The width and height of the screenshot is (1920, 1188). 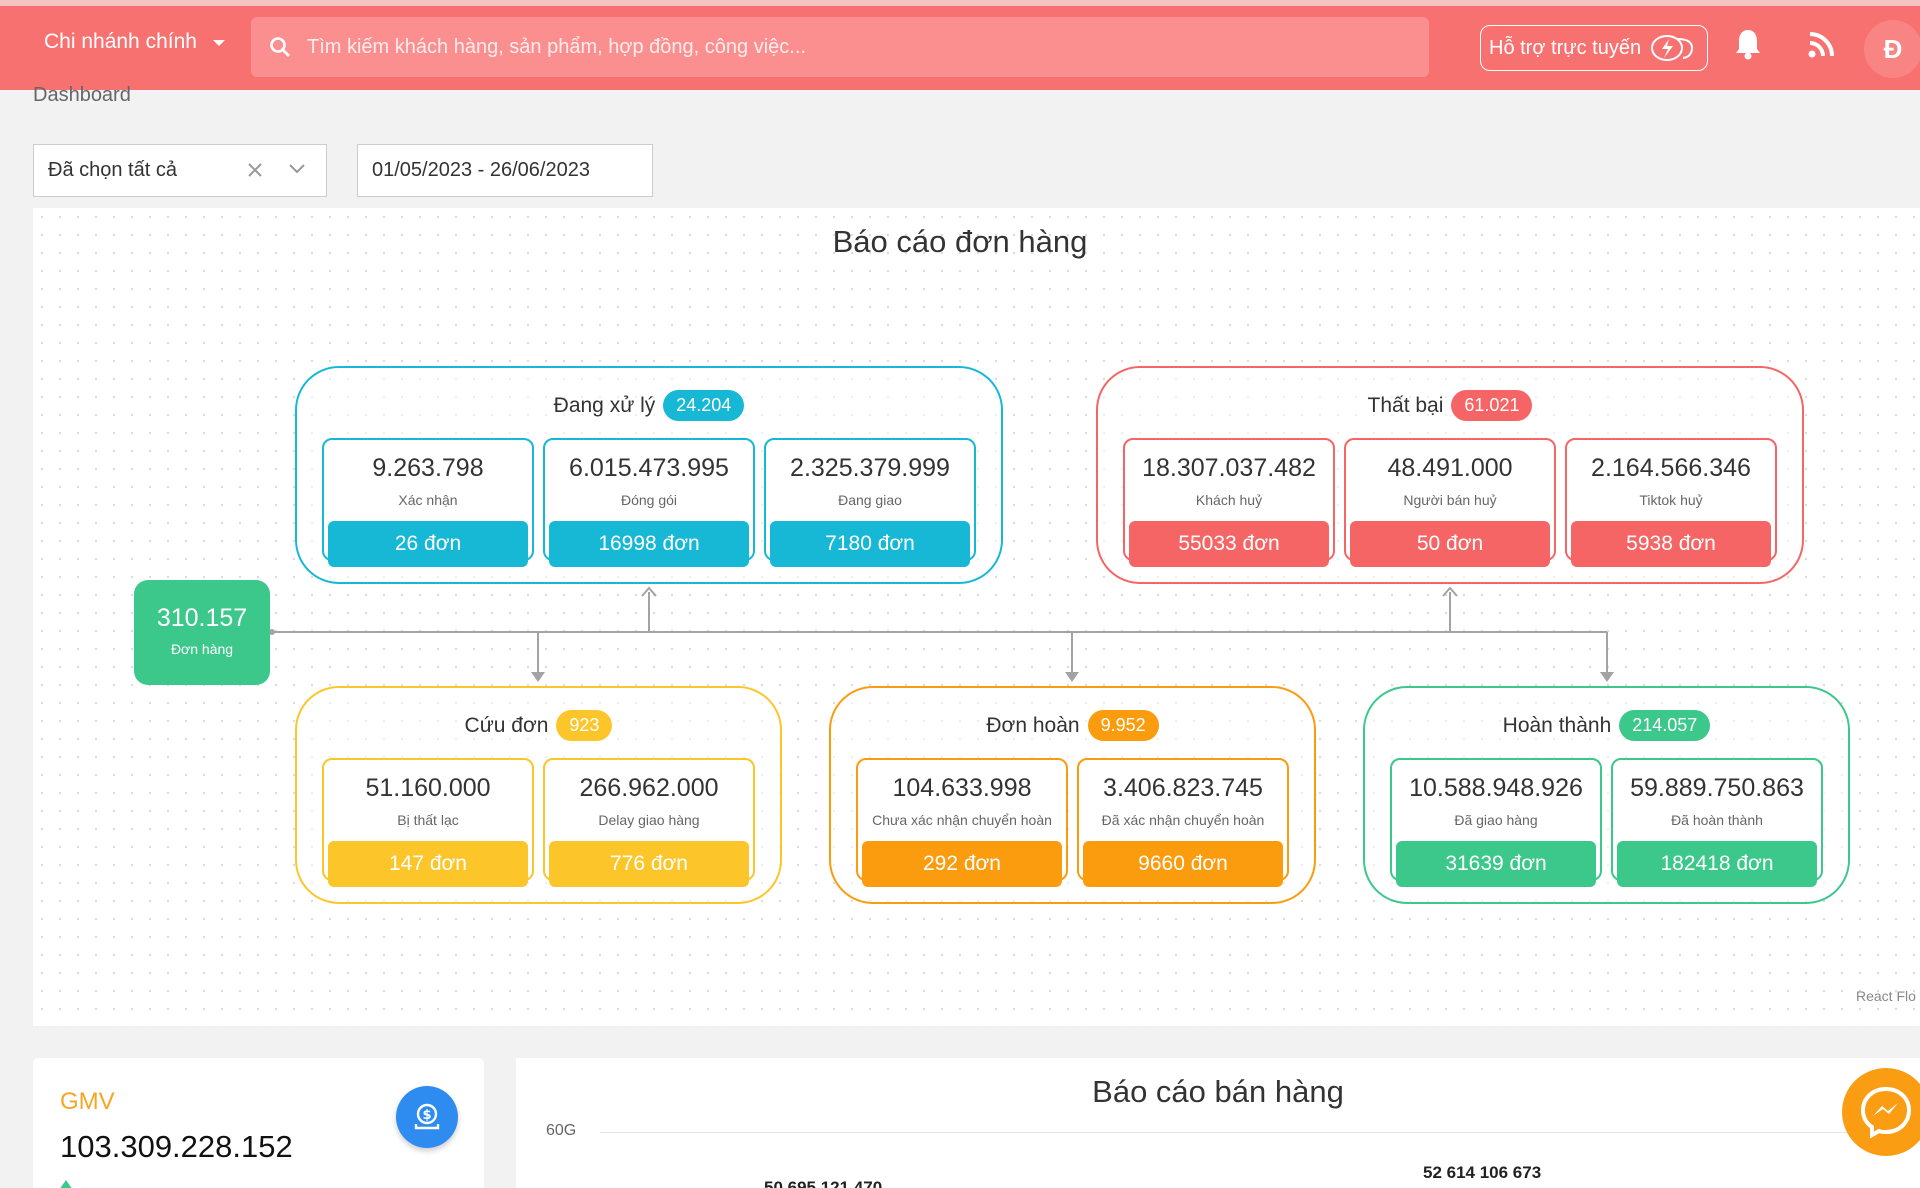 I want to click on card-value: 9.263.798, so click(x=428, y=468).